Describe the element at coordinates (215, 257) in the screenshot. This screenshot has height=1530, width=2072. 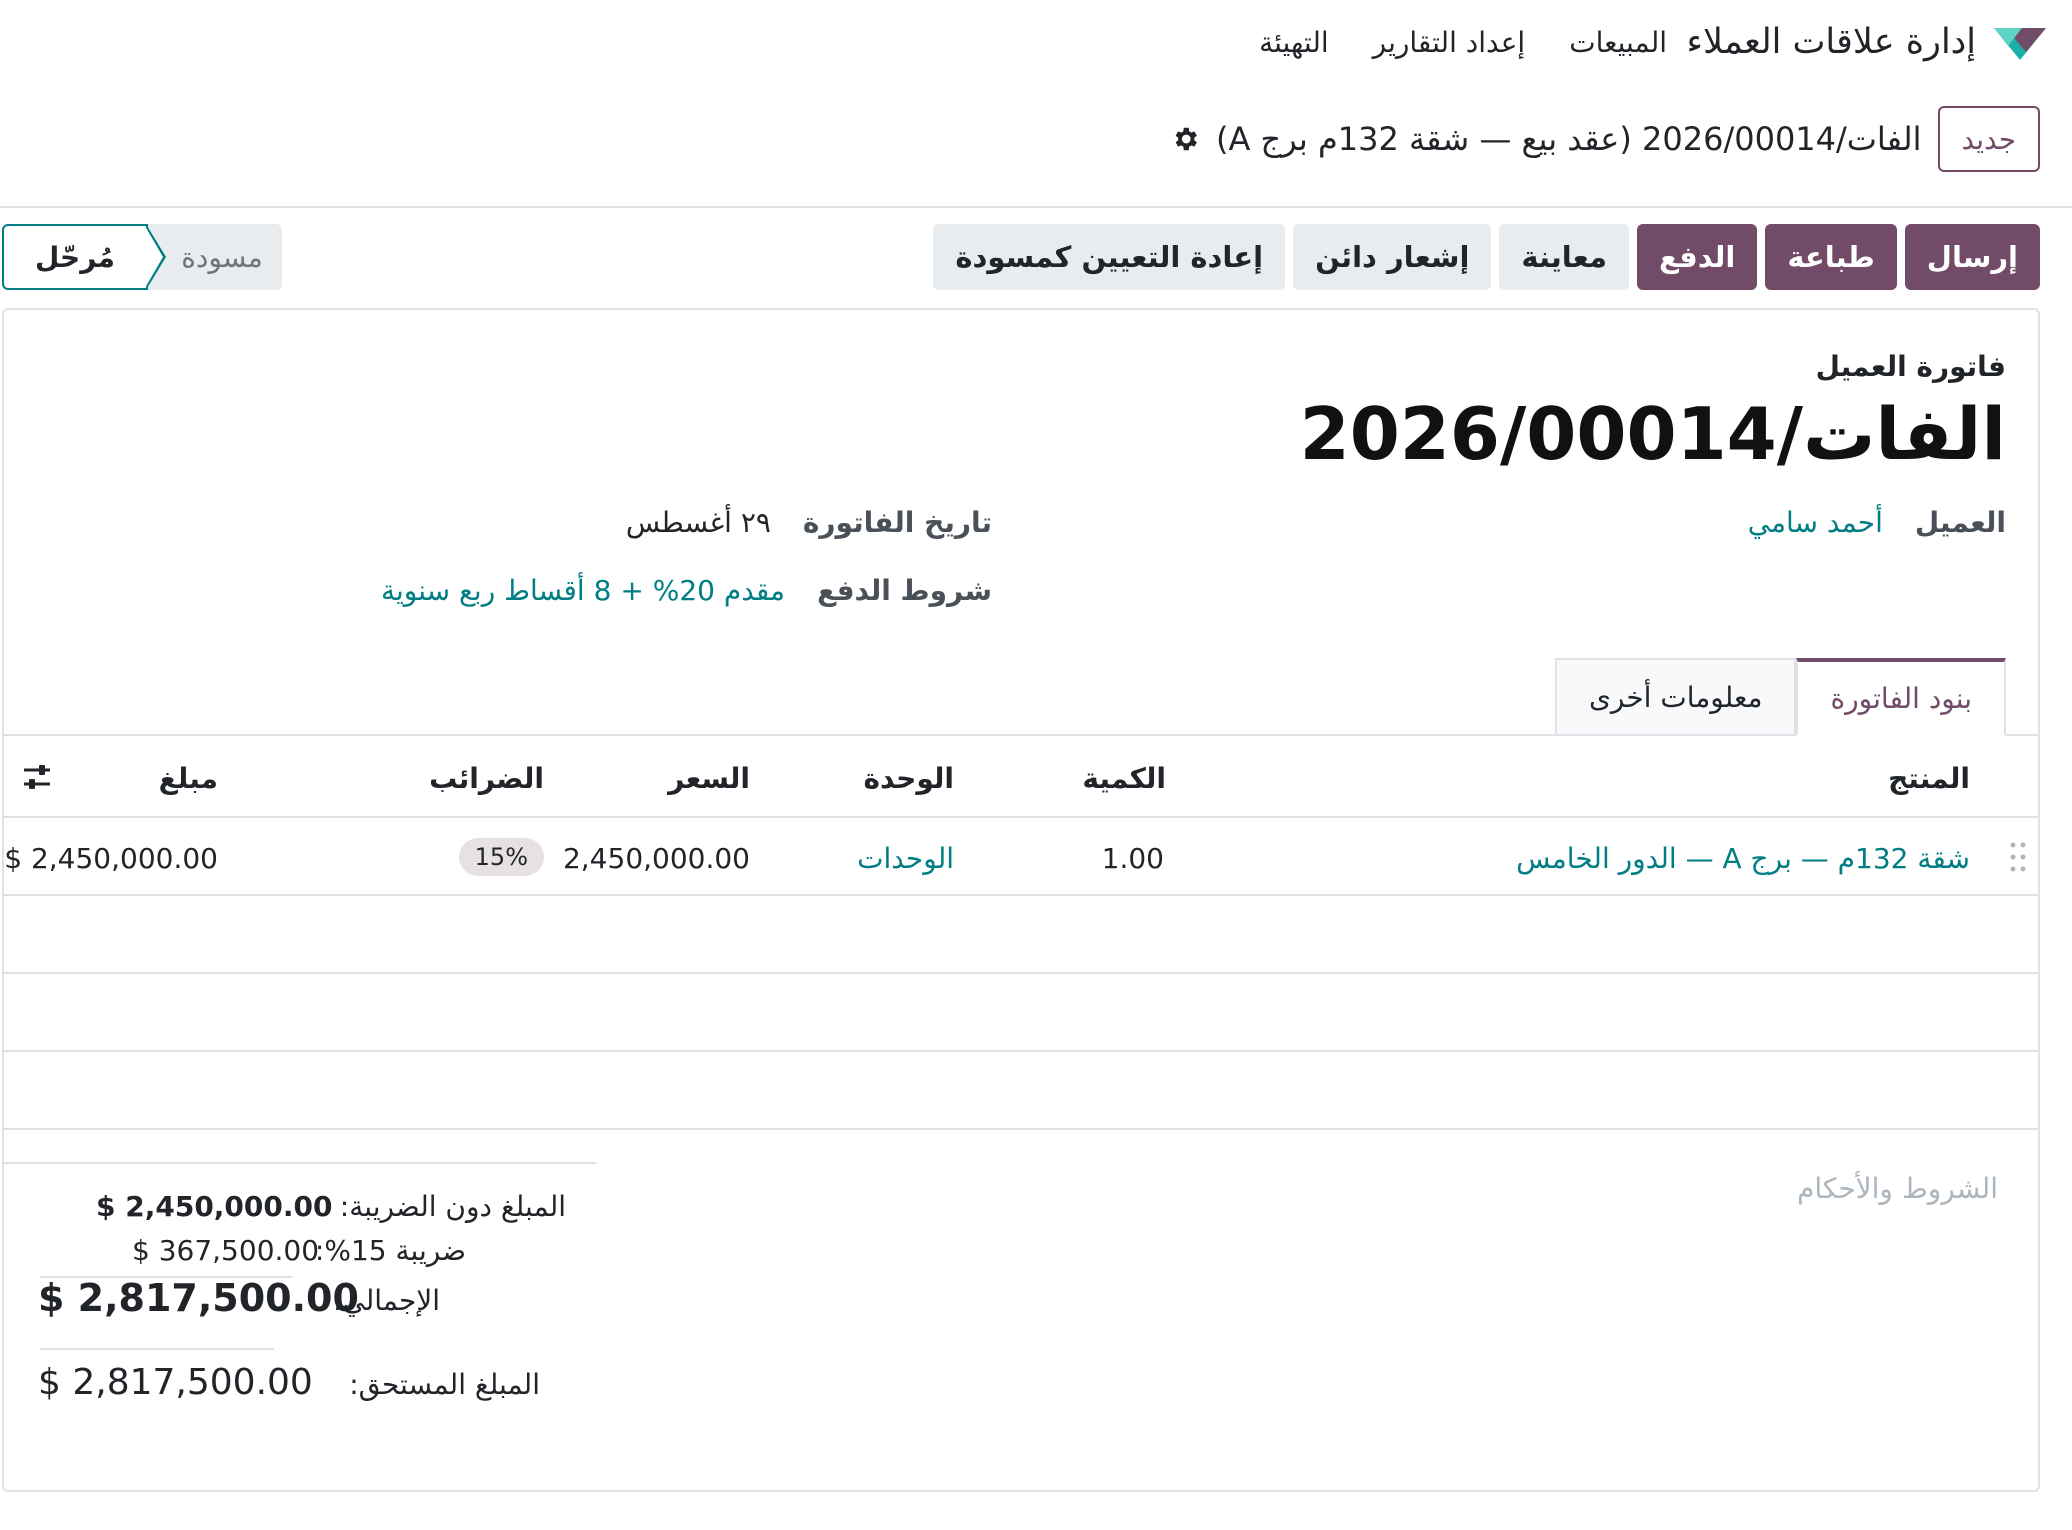
I see `status-draft: مسودة` at that location.